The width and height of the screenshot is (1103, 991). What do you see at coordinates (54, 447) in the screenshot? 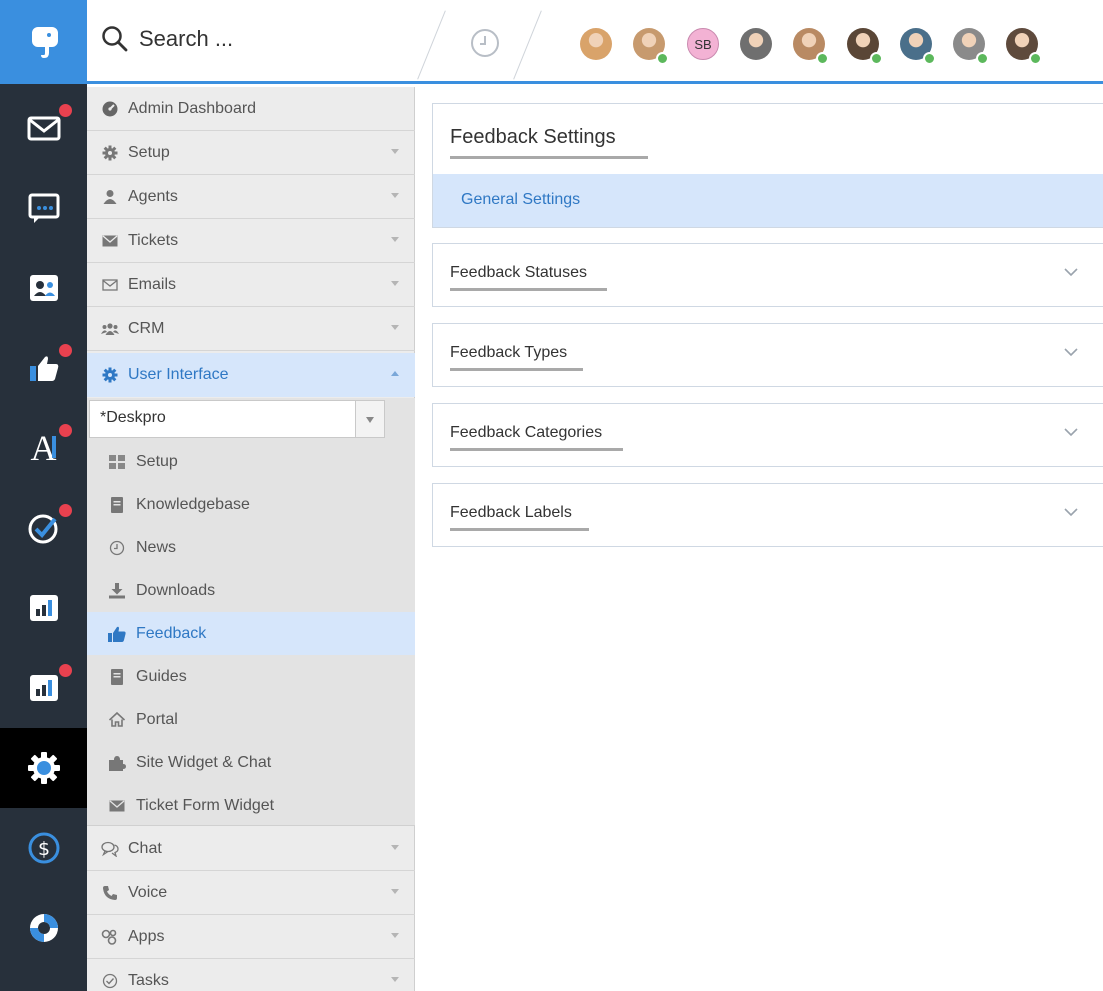
I see `publish-icon-bar` at bounding box center [54, 447].